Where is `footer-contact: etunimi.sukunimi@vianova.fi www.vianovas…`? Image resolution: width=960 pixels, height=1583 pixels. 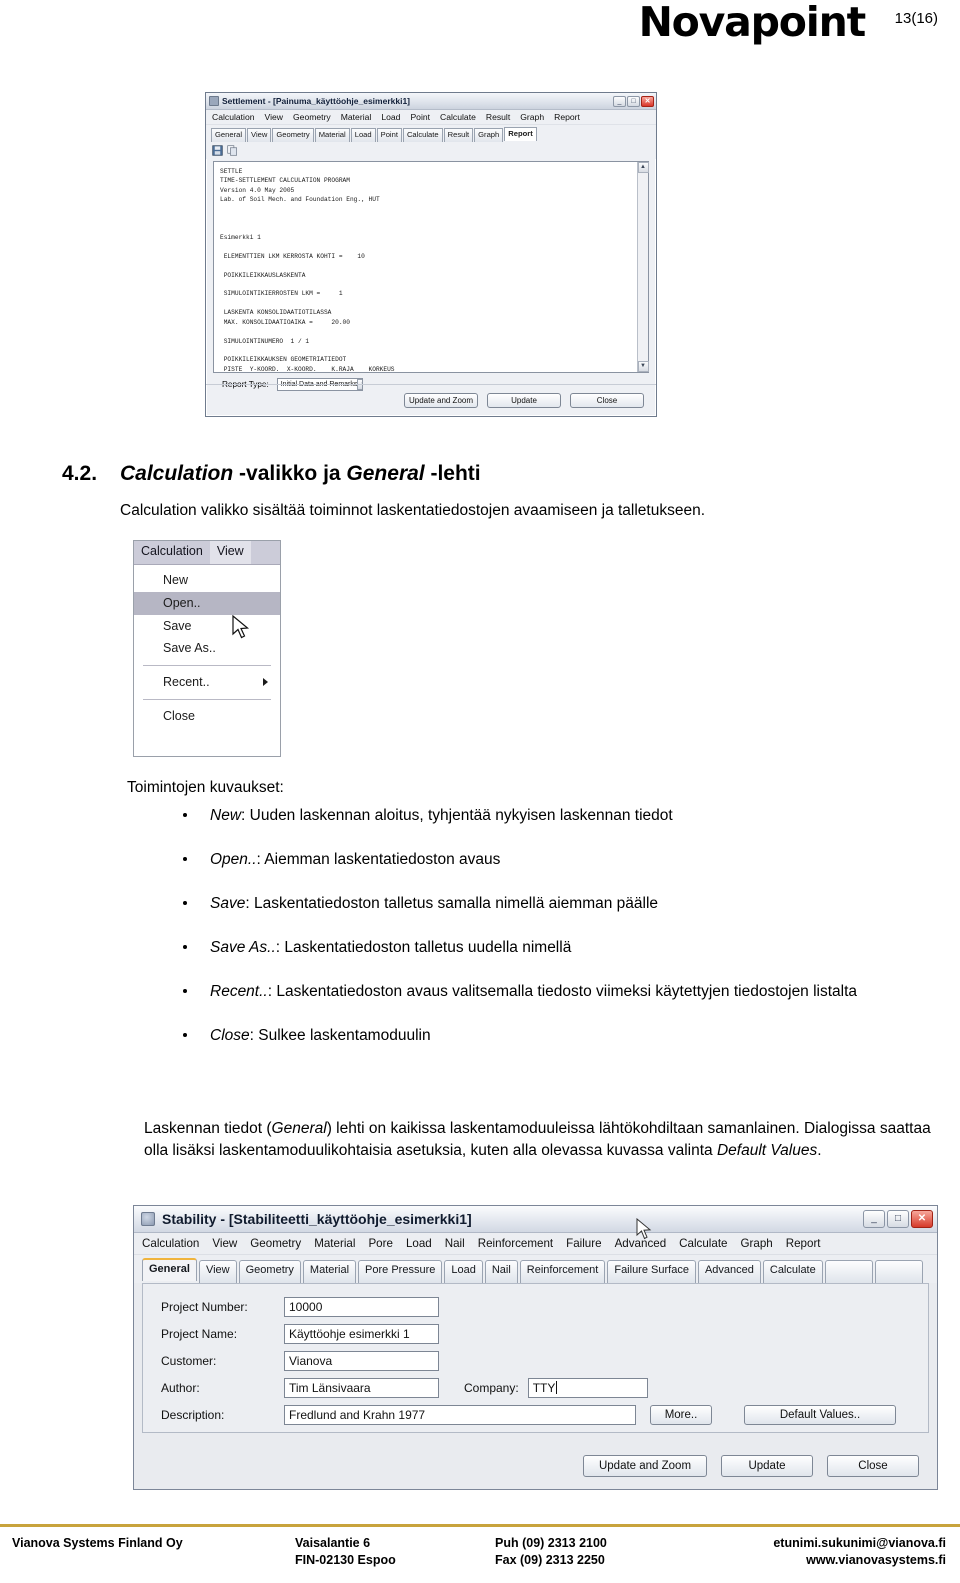 footer-contact: etunimi.sukunimi@vianova.fi www.vianovas… is located at coordinates (835, 1551).